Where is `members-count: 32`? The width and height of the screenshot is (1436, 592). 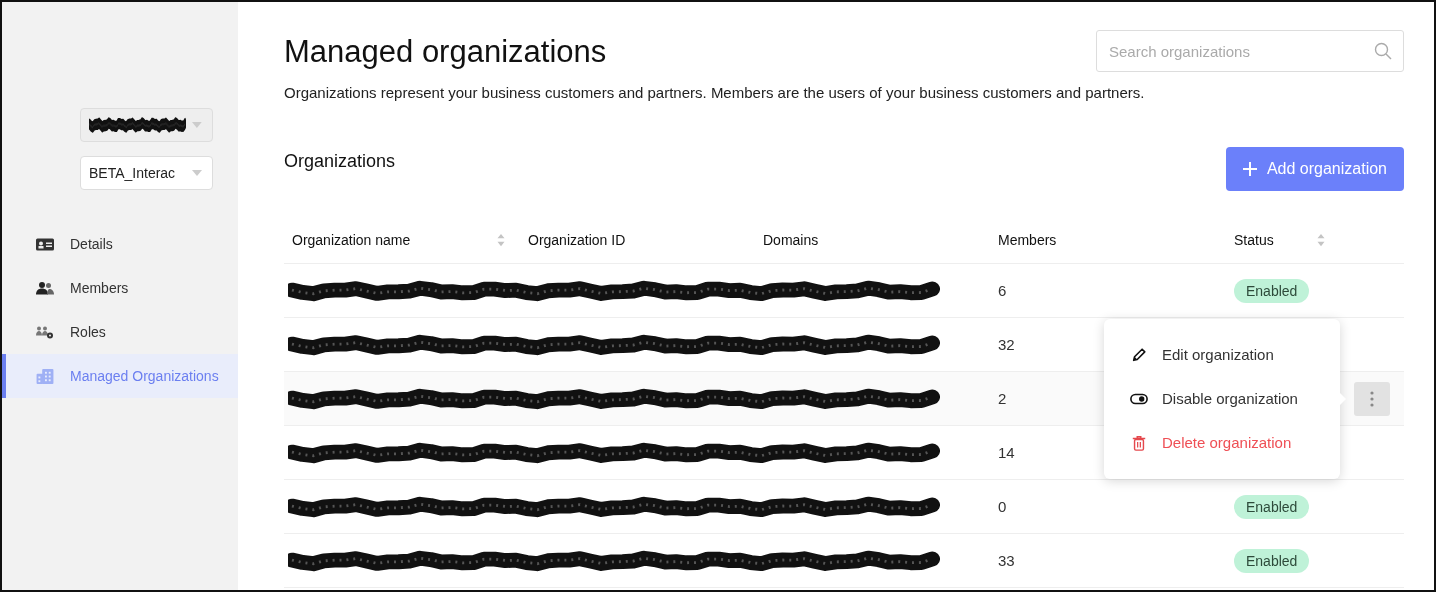
members-count: 32 is located at coordinates (1006, 344).